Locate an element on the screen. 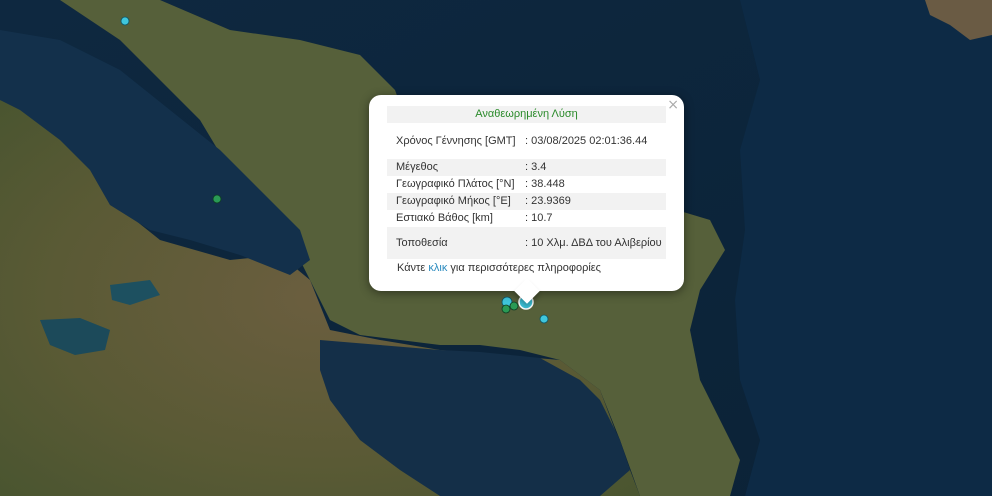 This screenshot has width=992, height=496. close-icon: × is located at coordinates (673, 105).